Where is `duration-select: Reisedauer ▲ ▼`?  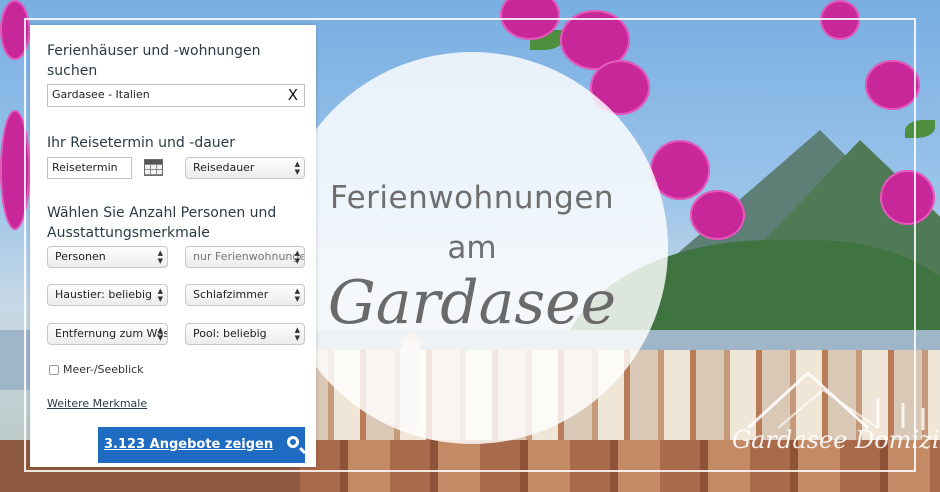
duration-select: Reisedauer ▲ ▼ is located at coordinates (245, 168).